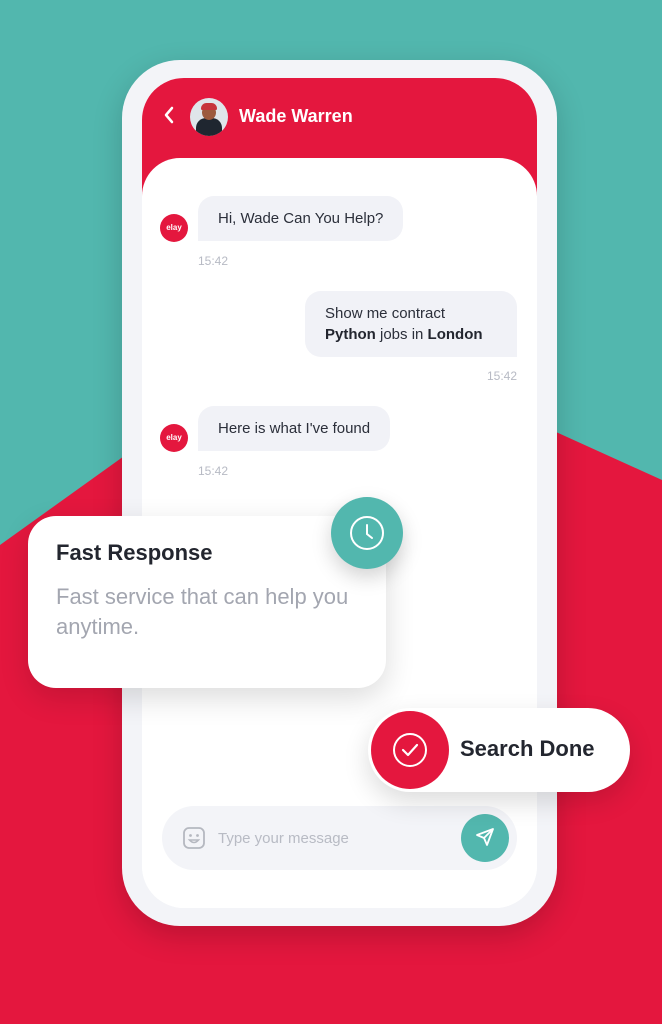 This screenshot has width=662, height=1024. I want to click on check-badge, so click(410, 750).